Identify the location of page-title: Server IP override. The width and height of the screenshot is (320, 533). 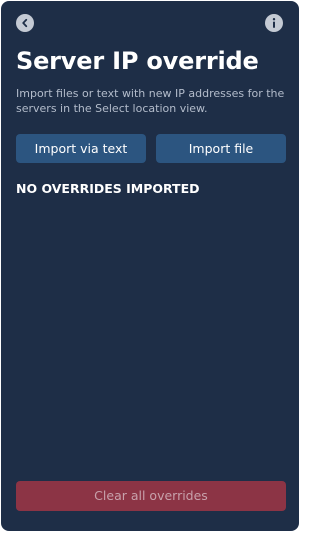
(137, 61).